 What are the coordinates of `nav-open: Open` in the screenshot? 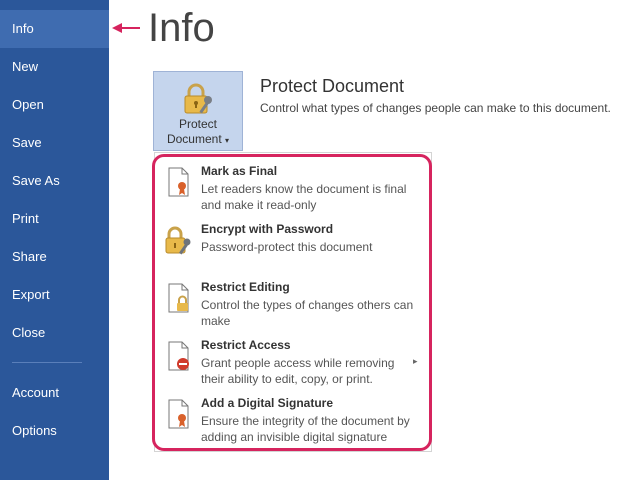 It's located at (54, 105).